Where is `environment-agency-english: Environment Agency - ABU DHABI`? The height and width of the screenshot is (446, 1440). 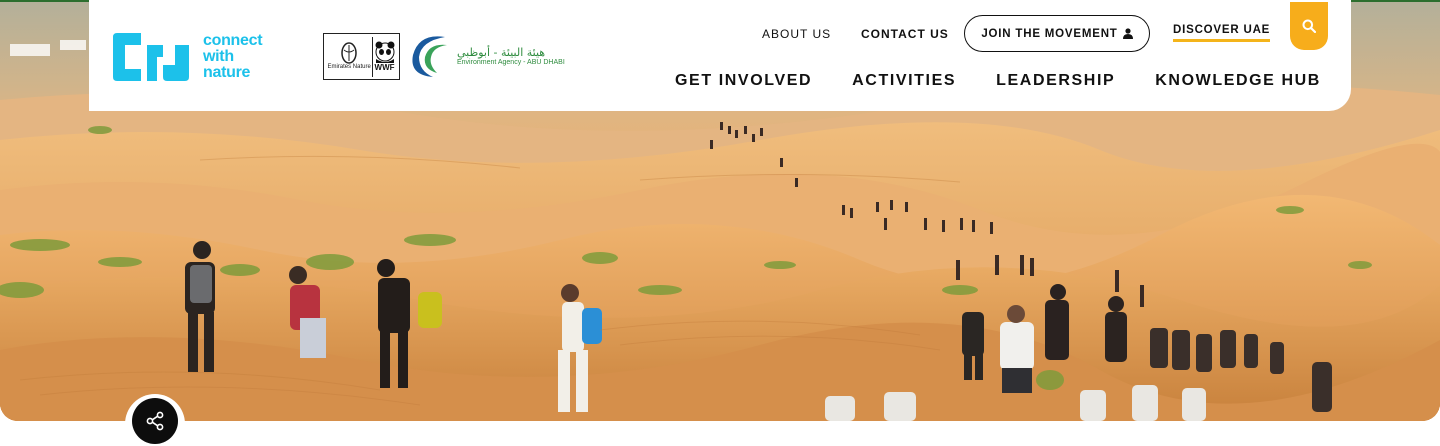 environment-agency-english: Environment Agency - ABU DHABI is located at coordinates (511, 62).